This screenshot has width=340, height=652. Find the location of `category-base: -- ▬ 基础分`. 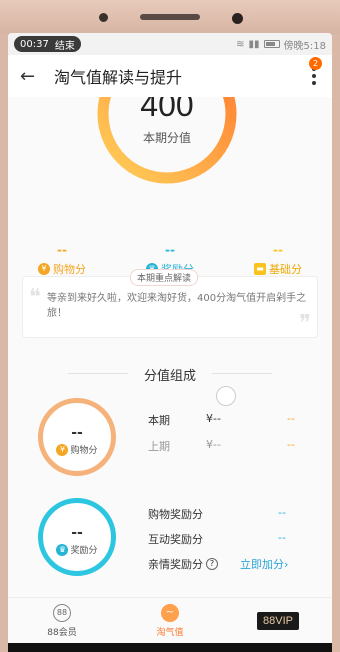

category-base: -- ▬ 基础分 is located at coordinates (278, 260).